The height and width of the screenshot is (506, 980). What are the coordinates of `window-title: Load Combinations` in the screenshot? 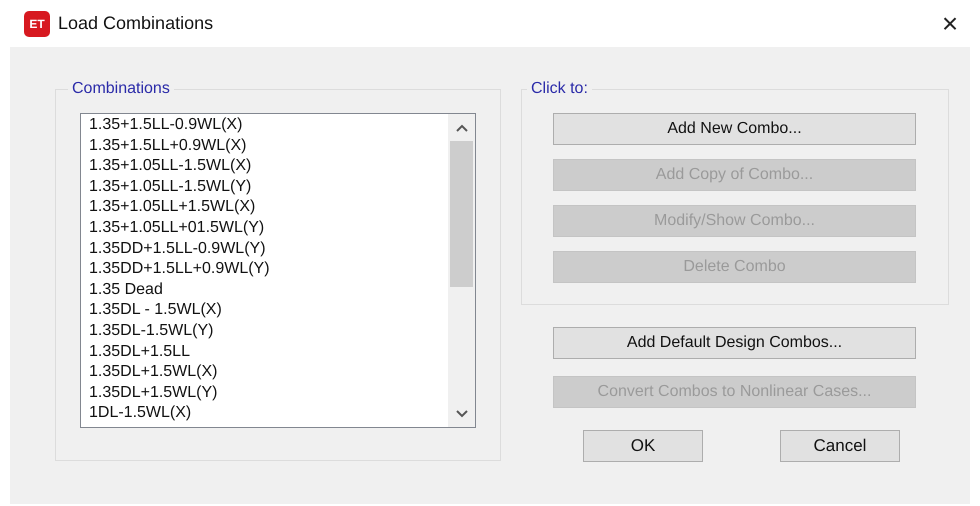 It's located at (136, 23).